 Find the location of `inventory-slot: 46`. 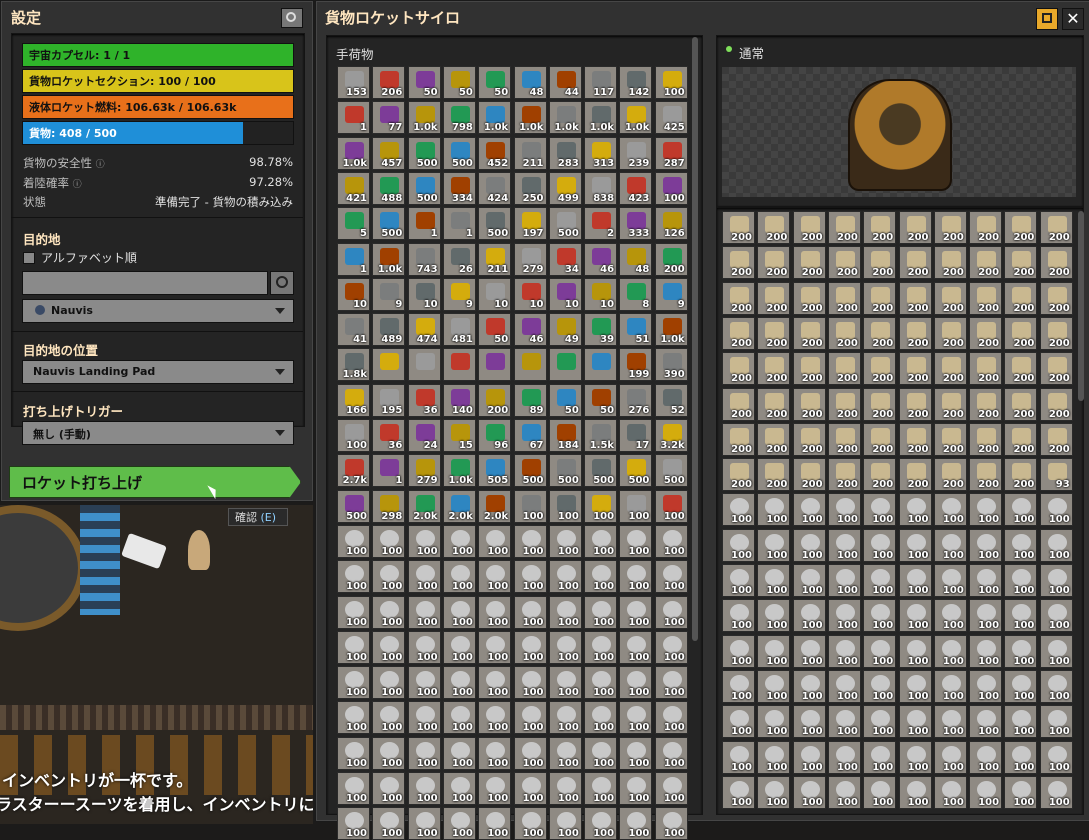

inventory-slot: 46 is located at coordinates (530, 330).